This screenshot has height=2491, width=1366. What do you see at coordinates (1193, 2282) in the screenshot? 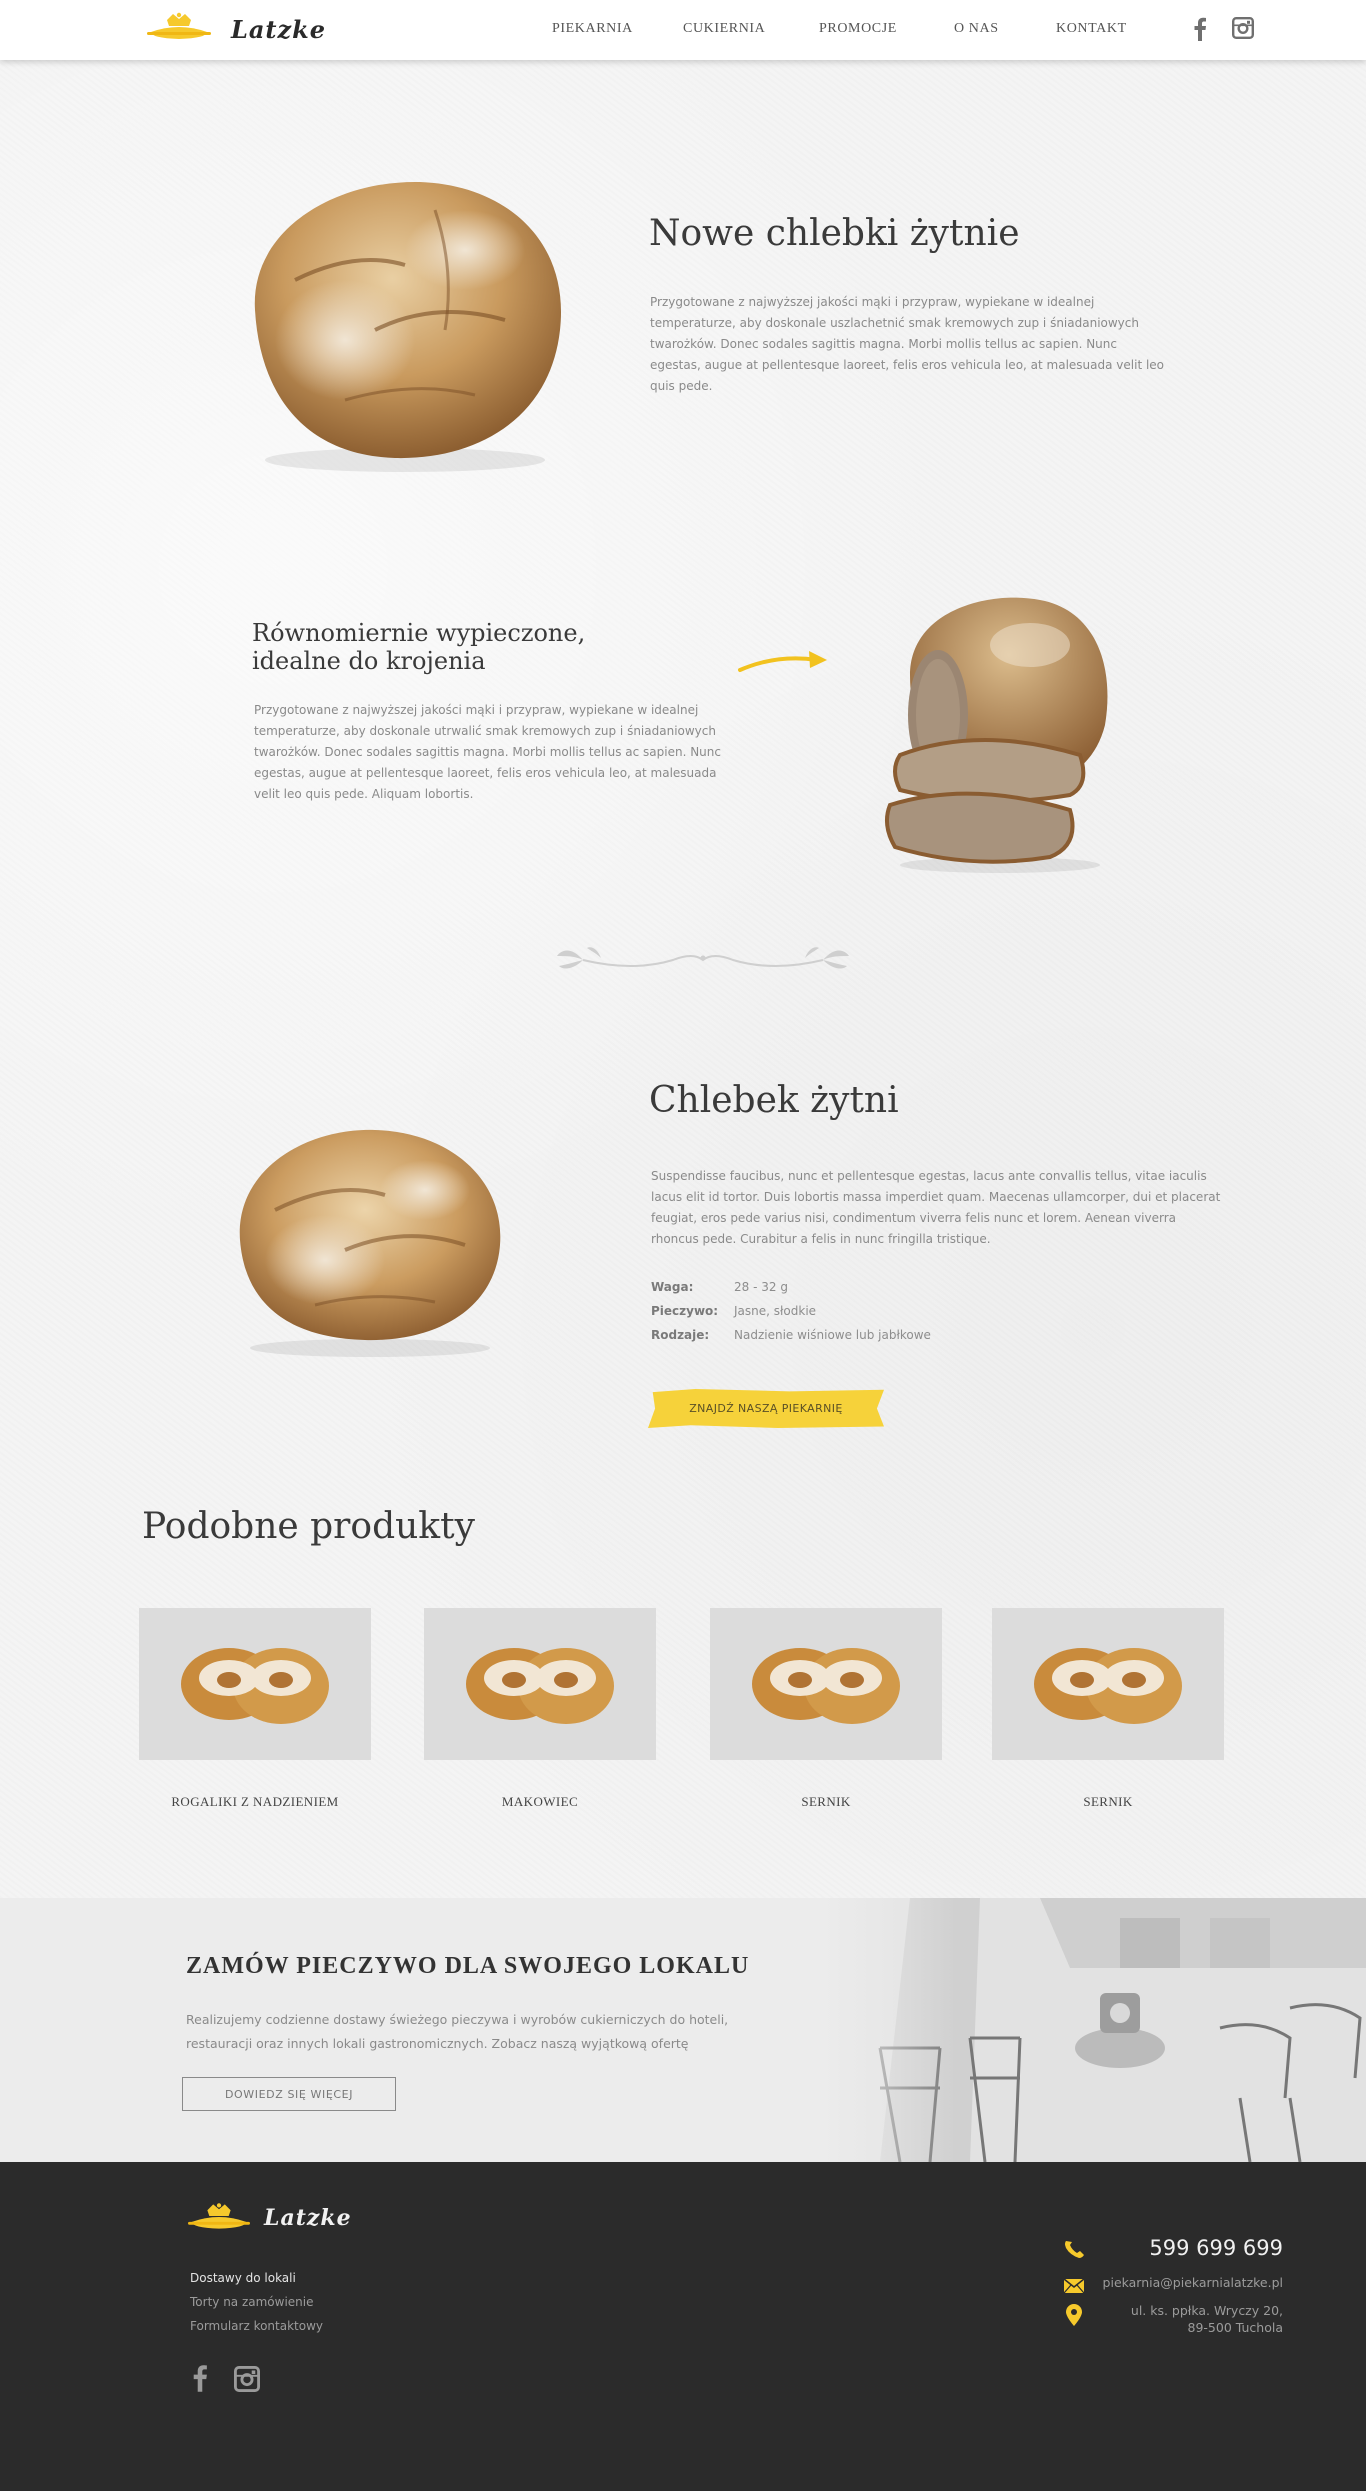
I see `footer-email: piekarnia@piekarnialatzke.pl` at bounding box center [1193, 2282].